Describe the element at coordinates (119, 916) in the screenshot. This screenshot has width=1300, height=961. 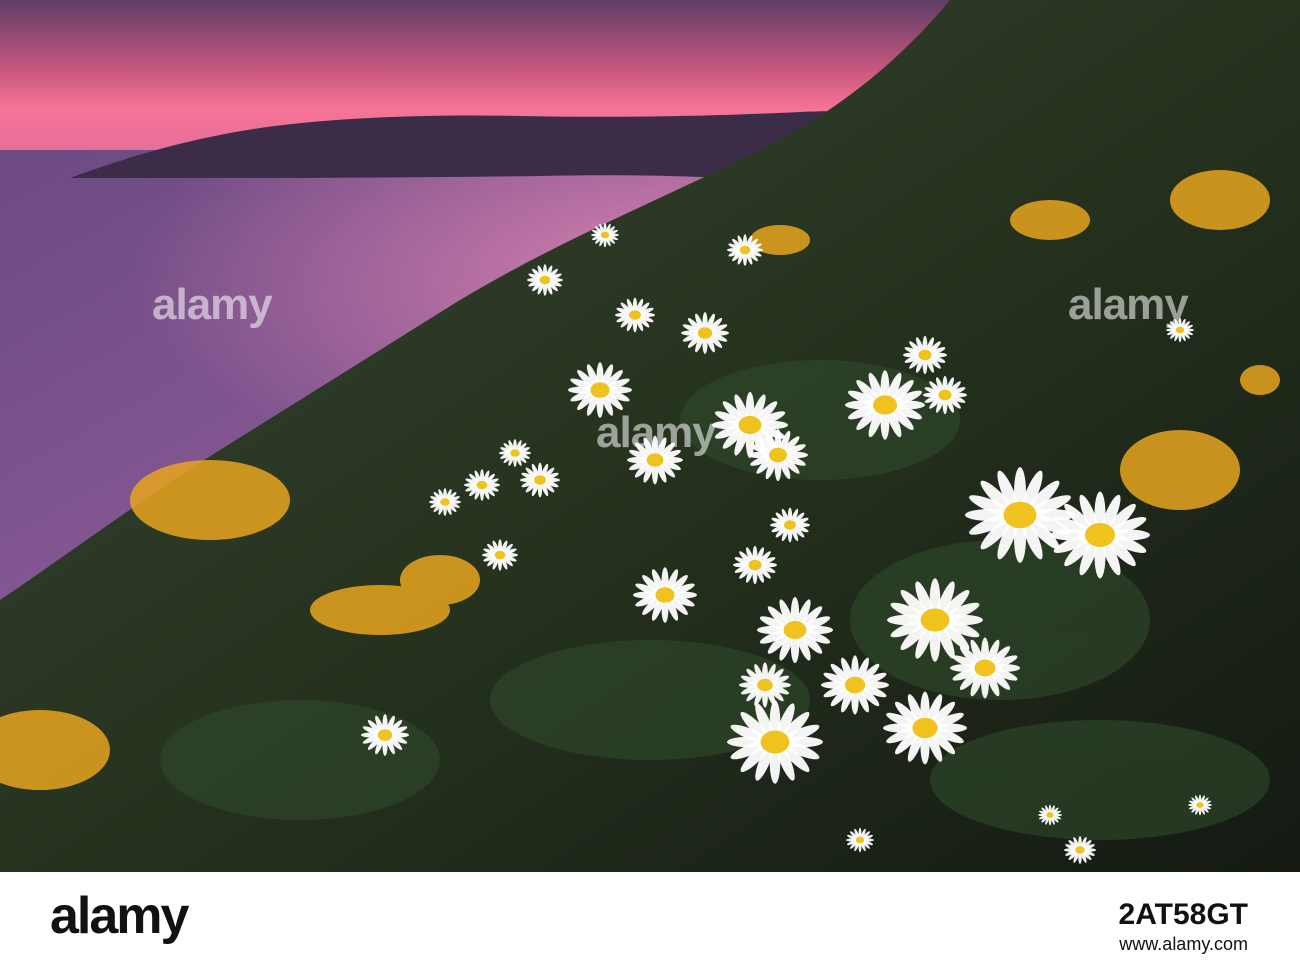
I see `alamy-logo: alamy` at that location.